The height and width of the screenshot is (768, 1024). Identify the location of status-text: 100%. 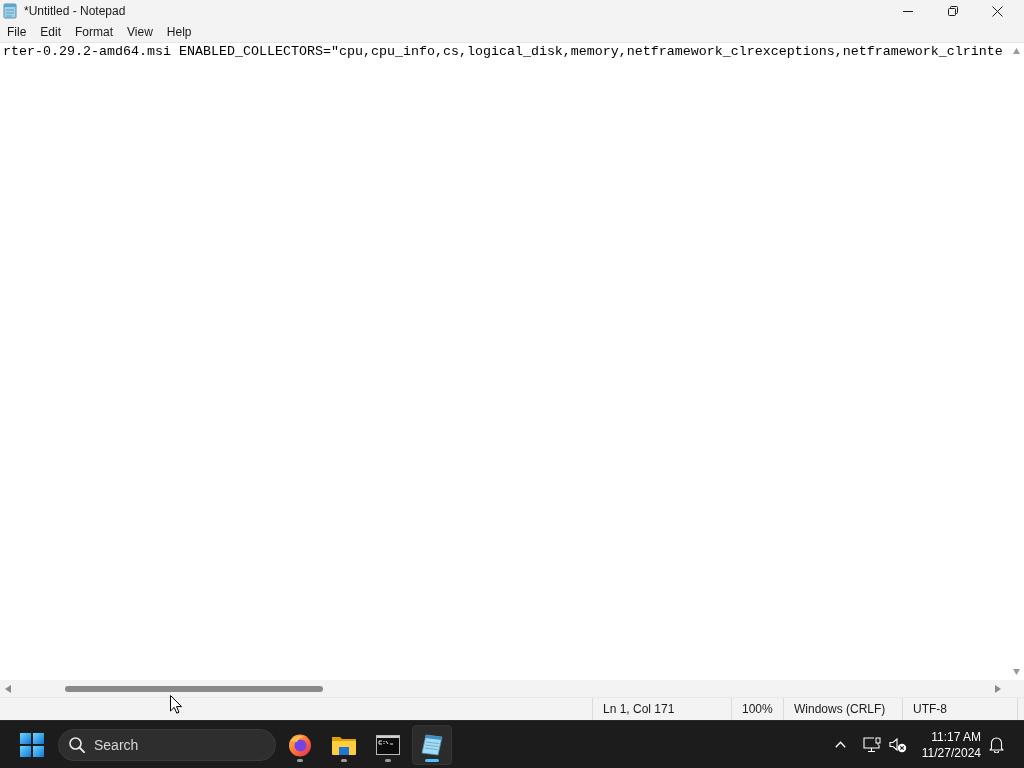
(757, 709).